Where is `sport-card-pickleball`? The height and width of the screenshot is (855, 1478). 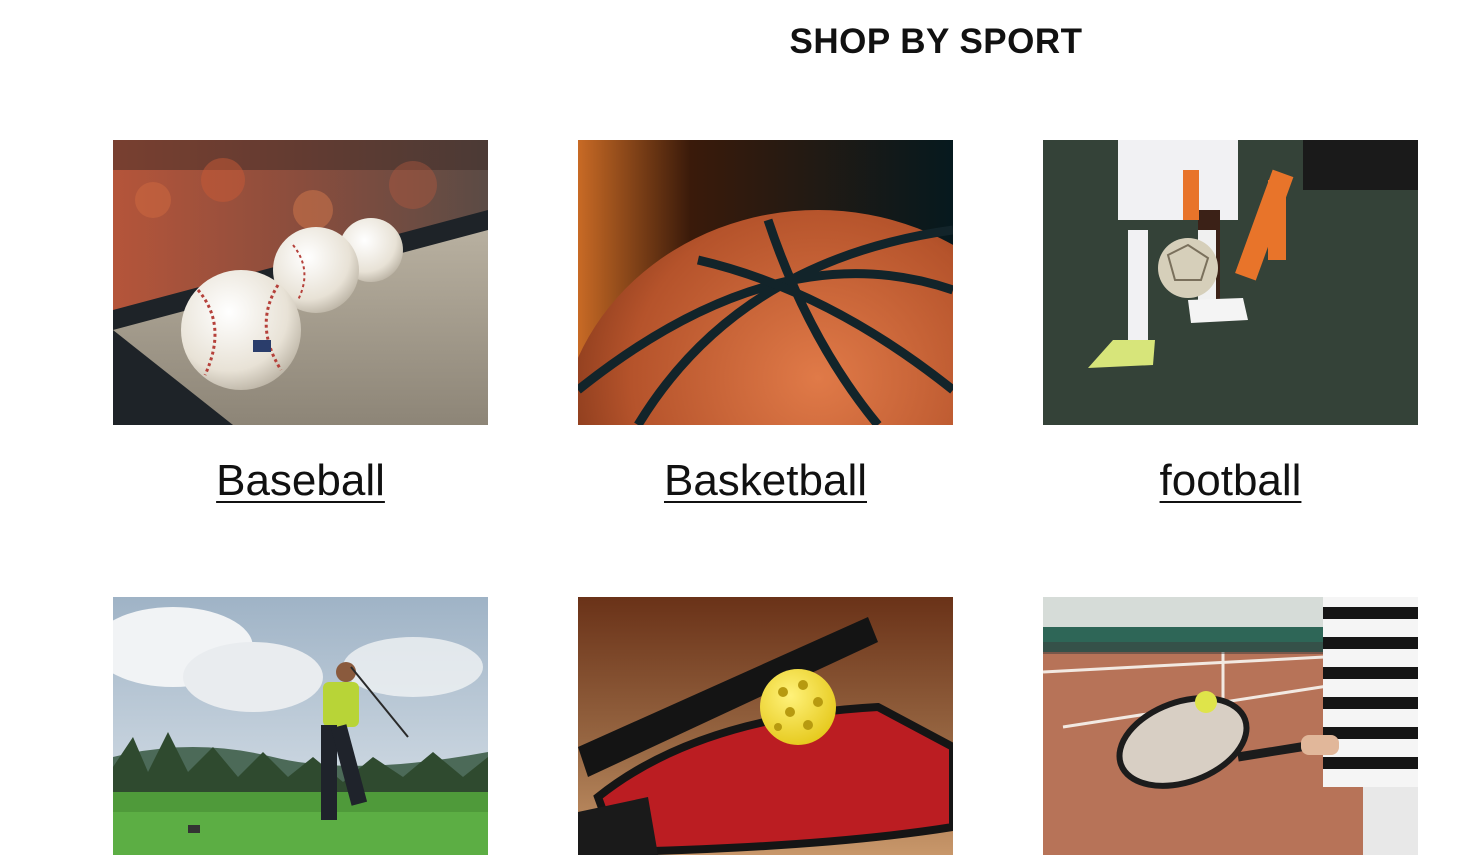
sport-card-pickleball is located at coordinates (765, 726).